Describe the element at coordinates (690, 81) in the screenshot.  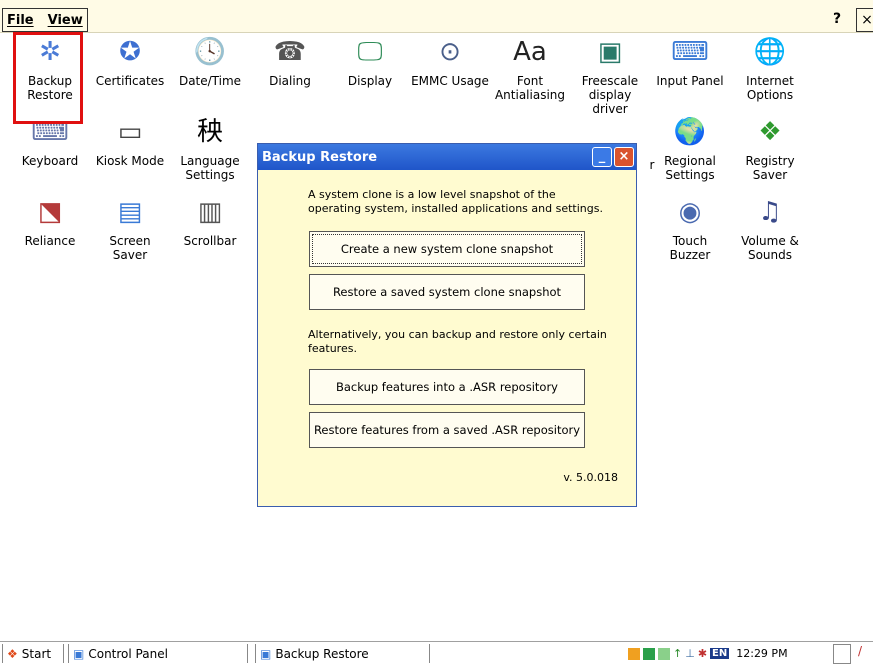
I see `cp-item-label: Input Panel` at that location.